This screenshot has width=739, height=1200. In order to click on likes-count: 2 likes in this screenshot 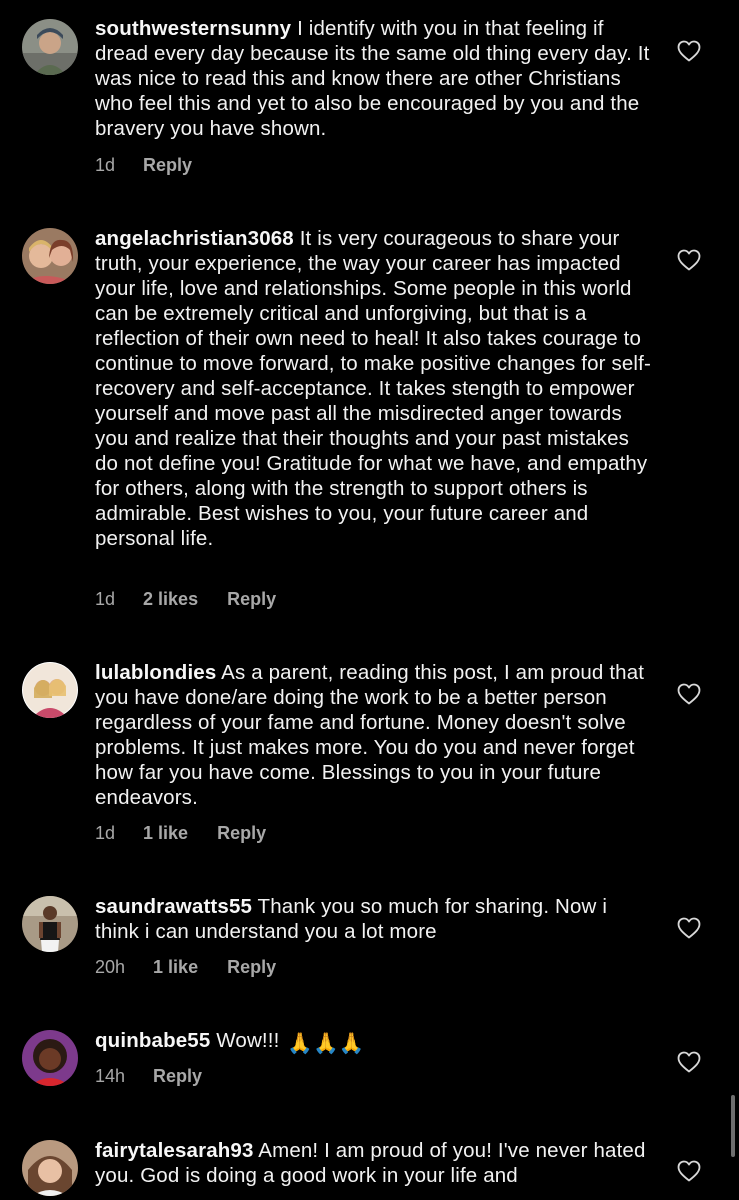, I will do `click(170, 599)`.